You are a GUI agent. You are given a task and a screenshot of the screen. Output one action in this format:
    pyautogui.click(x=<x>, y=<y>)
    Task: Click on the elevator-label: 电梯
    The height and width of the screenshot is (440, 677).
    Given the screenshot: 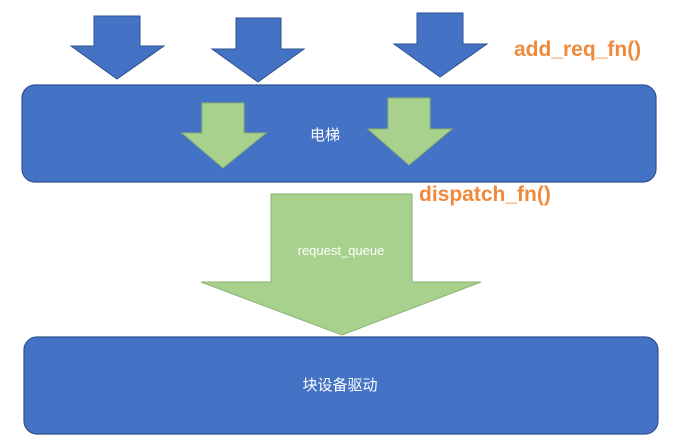 What is the action you would take?
    pyautogui.click(x=325, y=135)
    